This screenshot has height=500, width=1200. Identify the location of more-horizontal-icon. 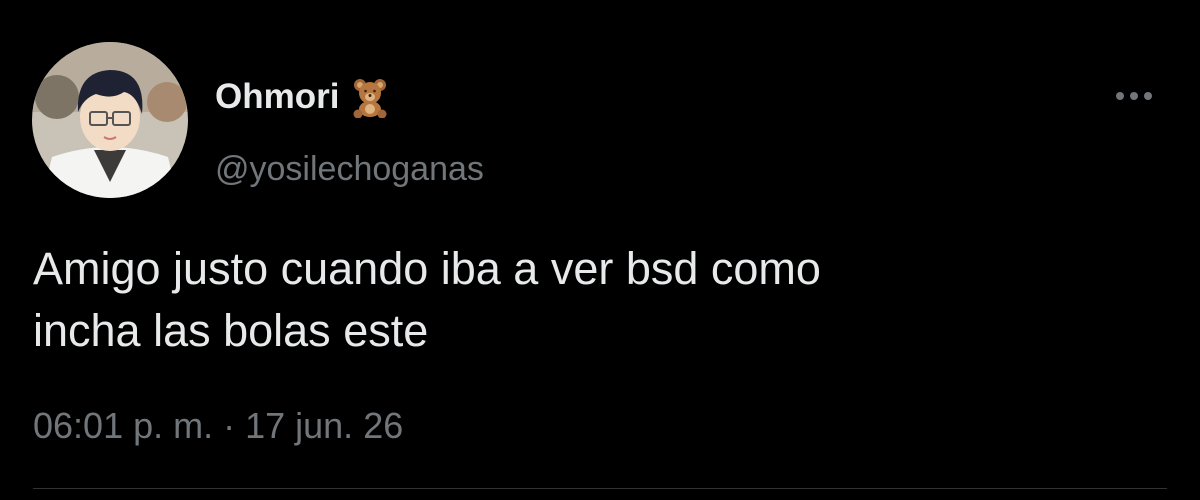
(1134, 96).